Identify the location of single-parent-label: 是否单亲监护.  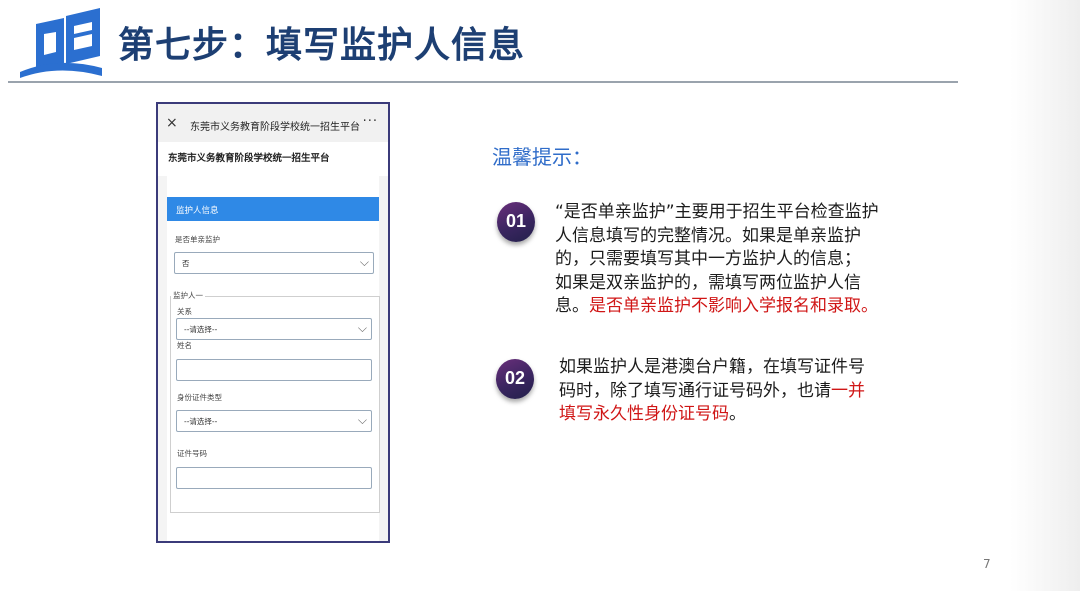
(197, 239).